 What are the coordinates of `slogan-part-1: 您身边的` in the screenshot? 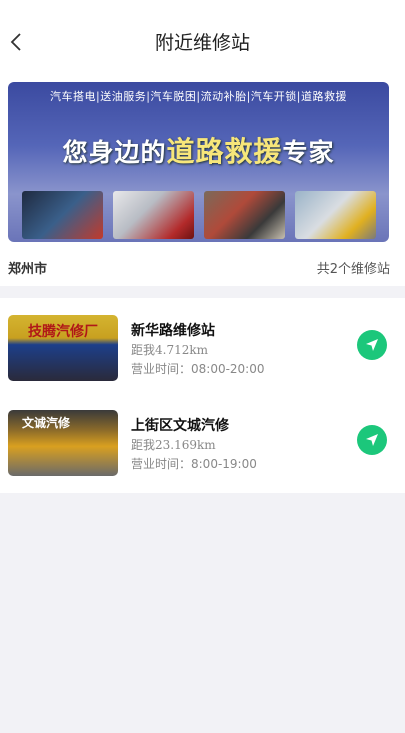 It's located at (114, 152).